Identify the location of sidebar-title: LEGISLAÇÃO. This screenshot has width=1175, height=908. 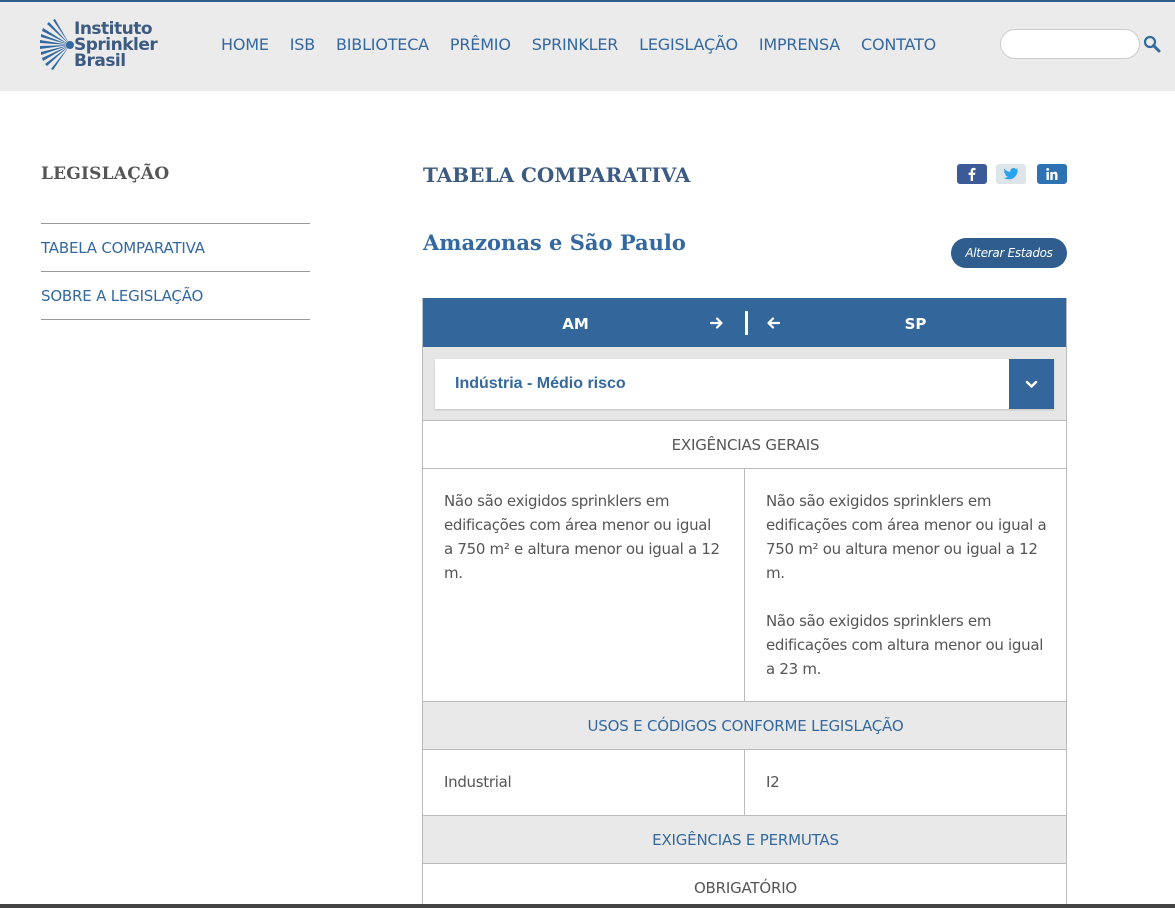
(105, 174).